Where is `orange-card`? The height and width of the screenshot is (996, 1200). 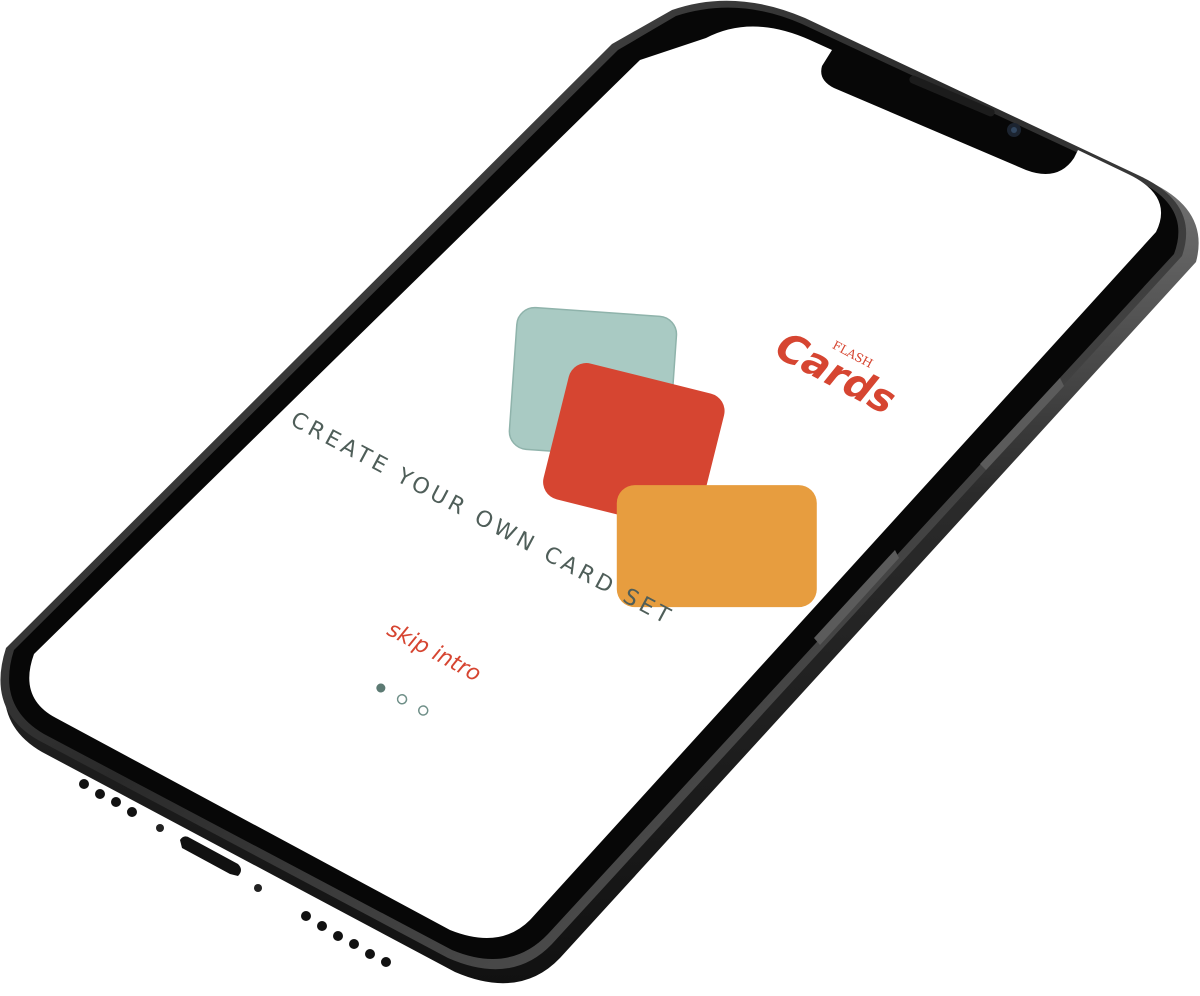
orange-card is located at coordinates (716, 546).